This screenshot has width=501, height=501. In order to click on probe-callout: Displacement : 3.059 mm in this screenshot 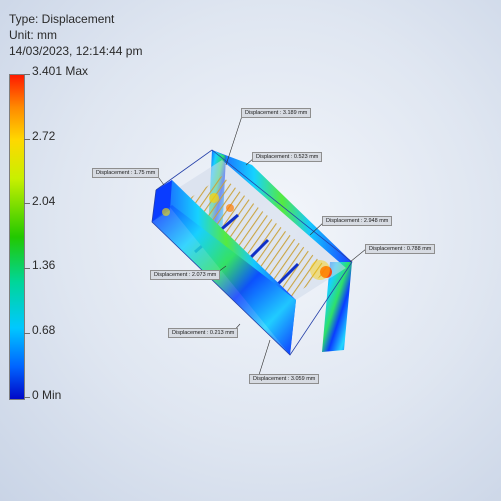, I will do `click(284, 379)`.